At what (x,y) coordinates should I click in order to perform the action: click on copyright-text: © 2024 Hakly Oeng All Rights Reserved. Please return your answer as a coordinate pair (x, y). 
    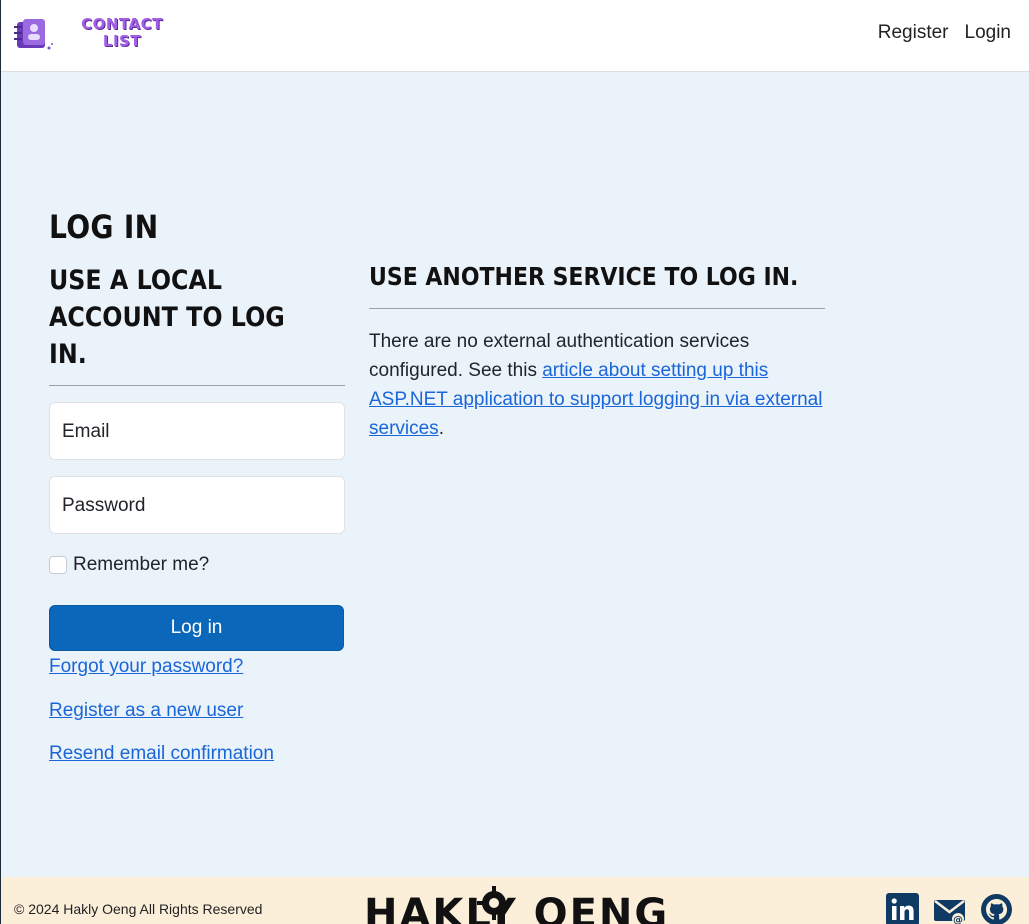
    Looking at the image, I should click on (138, 909).